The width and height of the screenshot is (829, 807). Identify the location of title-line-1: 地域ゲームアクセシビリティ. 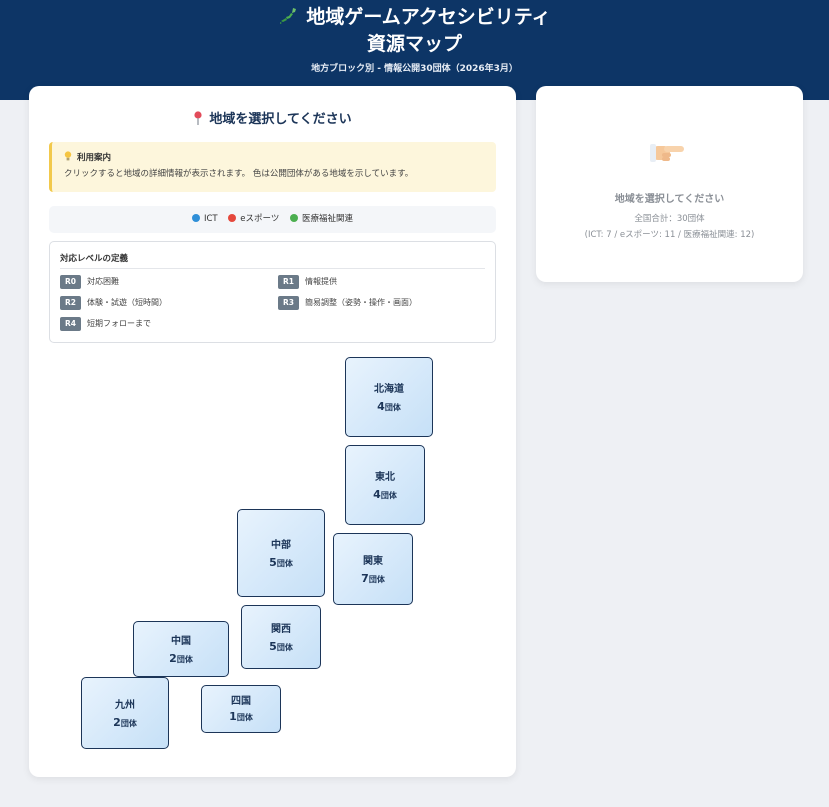
(428, 17).